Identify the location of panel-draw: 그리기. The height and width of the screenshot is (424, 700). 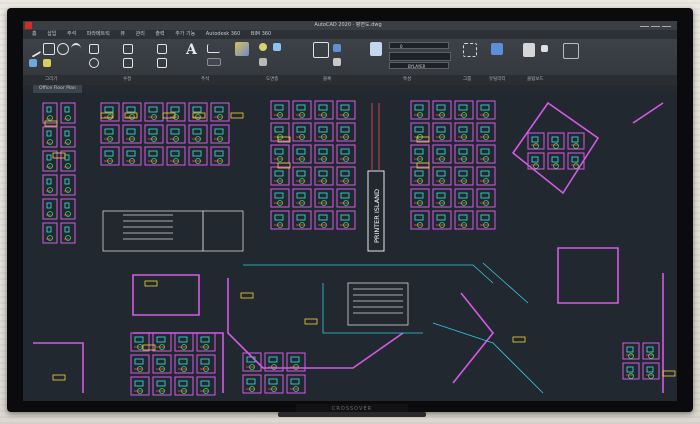
(51, 79).